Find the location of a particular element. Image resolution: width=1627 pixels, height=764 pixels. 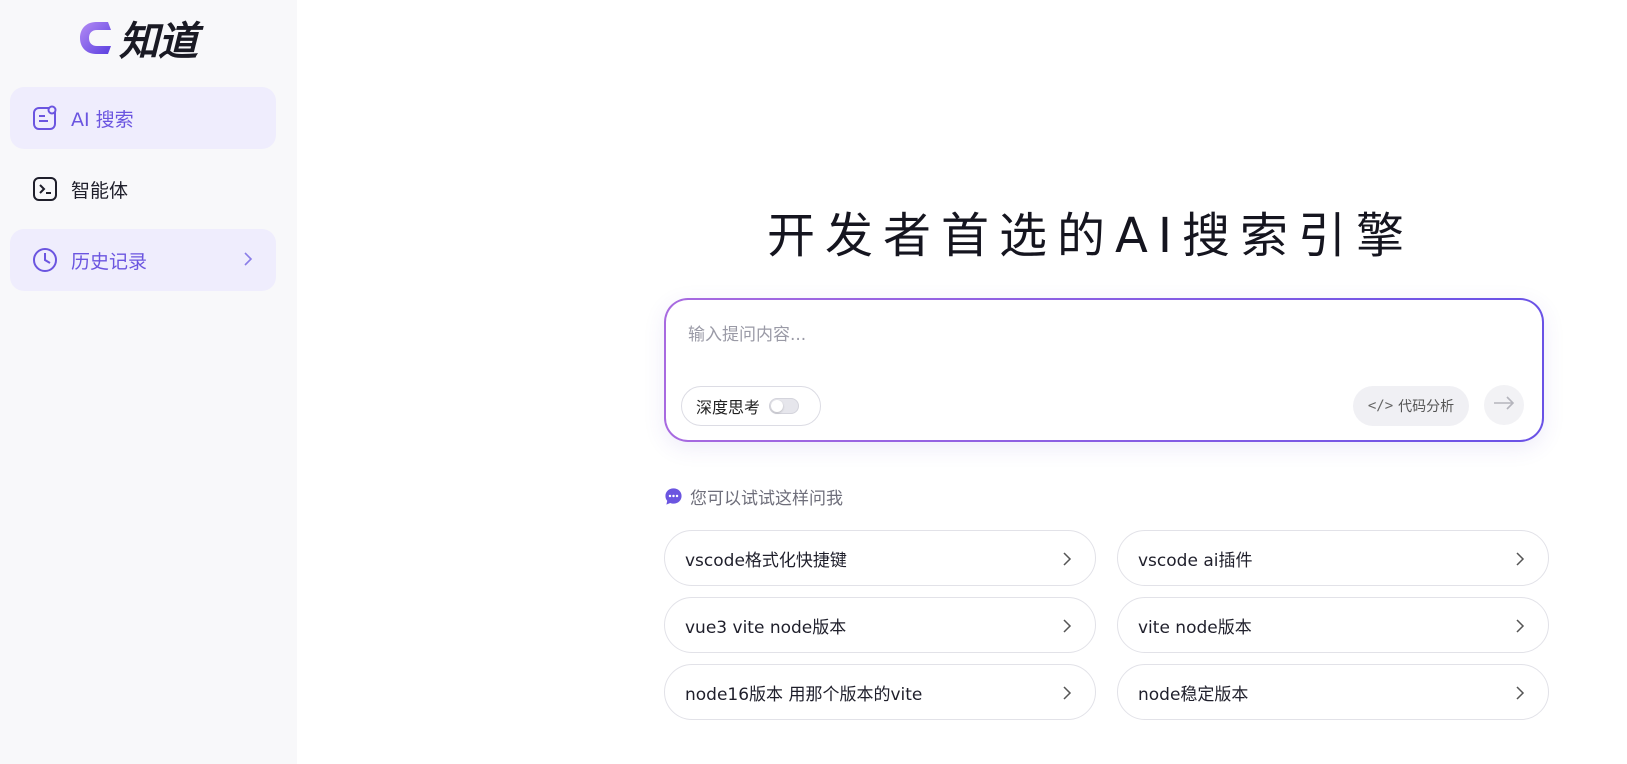

code-icon: </> is located at coordinates (1380, 406).